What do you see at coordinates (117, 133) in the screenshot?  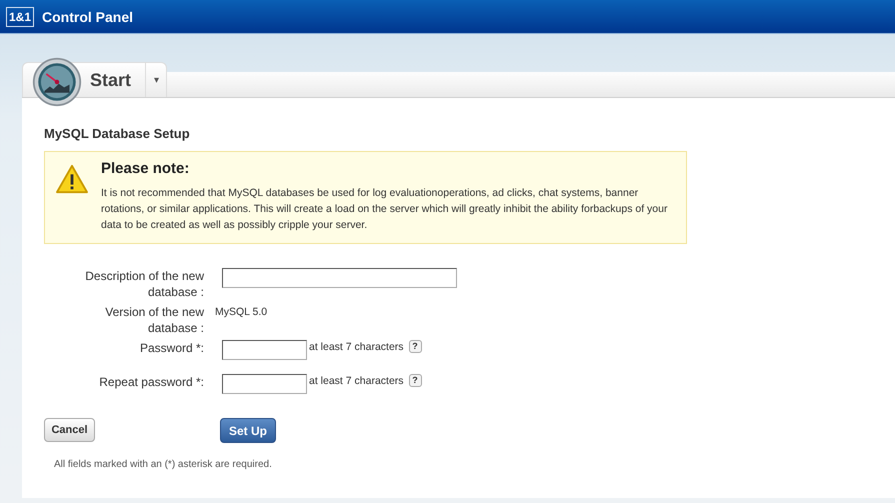 I see `page-title: MySQL Database Setup` at bounding box center [117, 133].